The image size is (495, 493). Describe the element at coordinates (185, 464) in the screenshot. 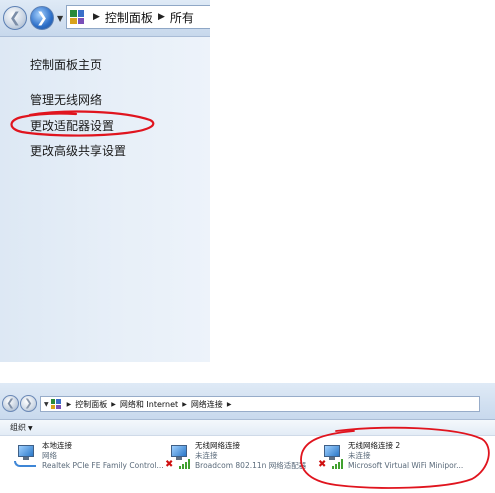

I see `signal-bars-icon` at that location.